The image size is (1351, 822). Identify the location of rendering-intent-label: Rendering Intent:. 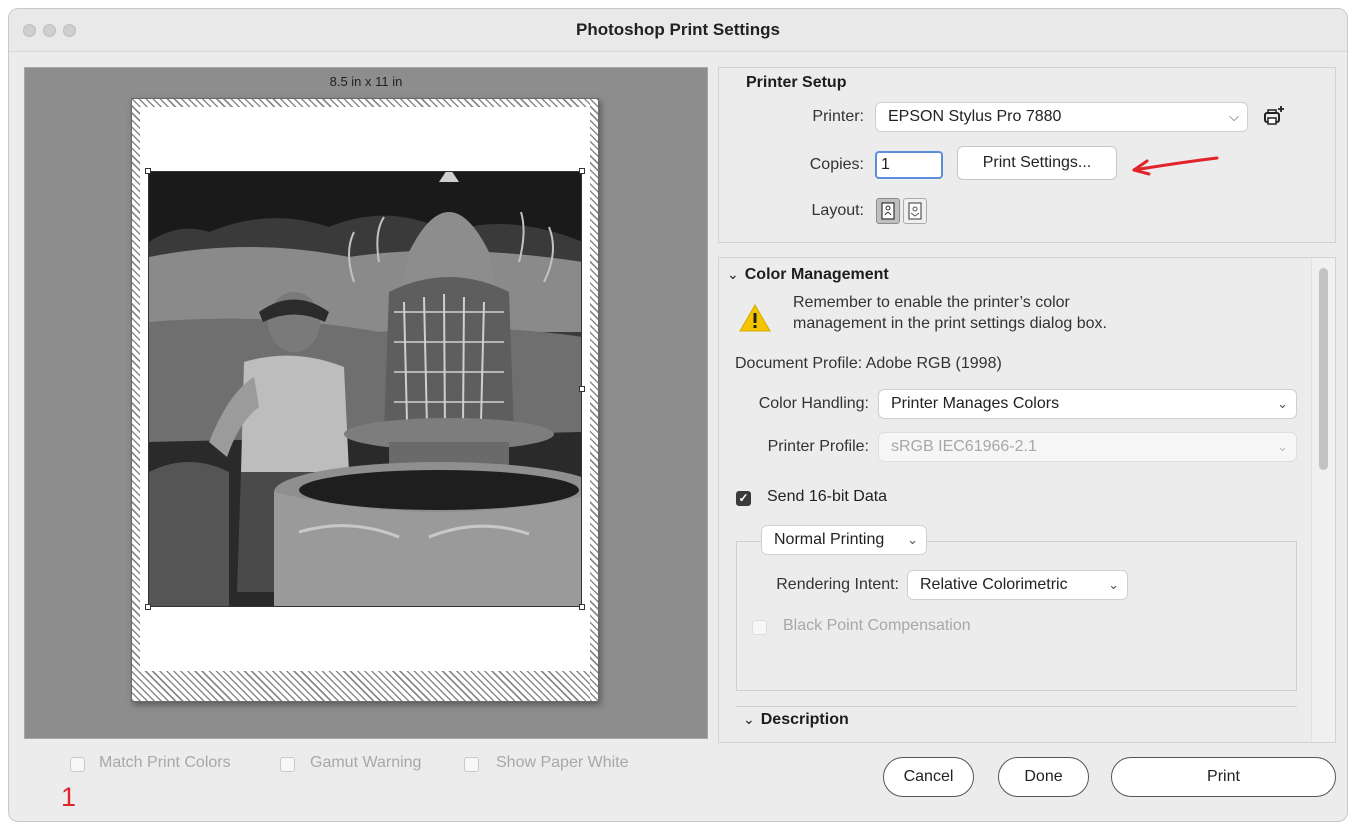
(837, 584).